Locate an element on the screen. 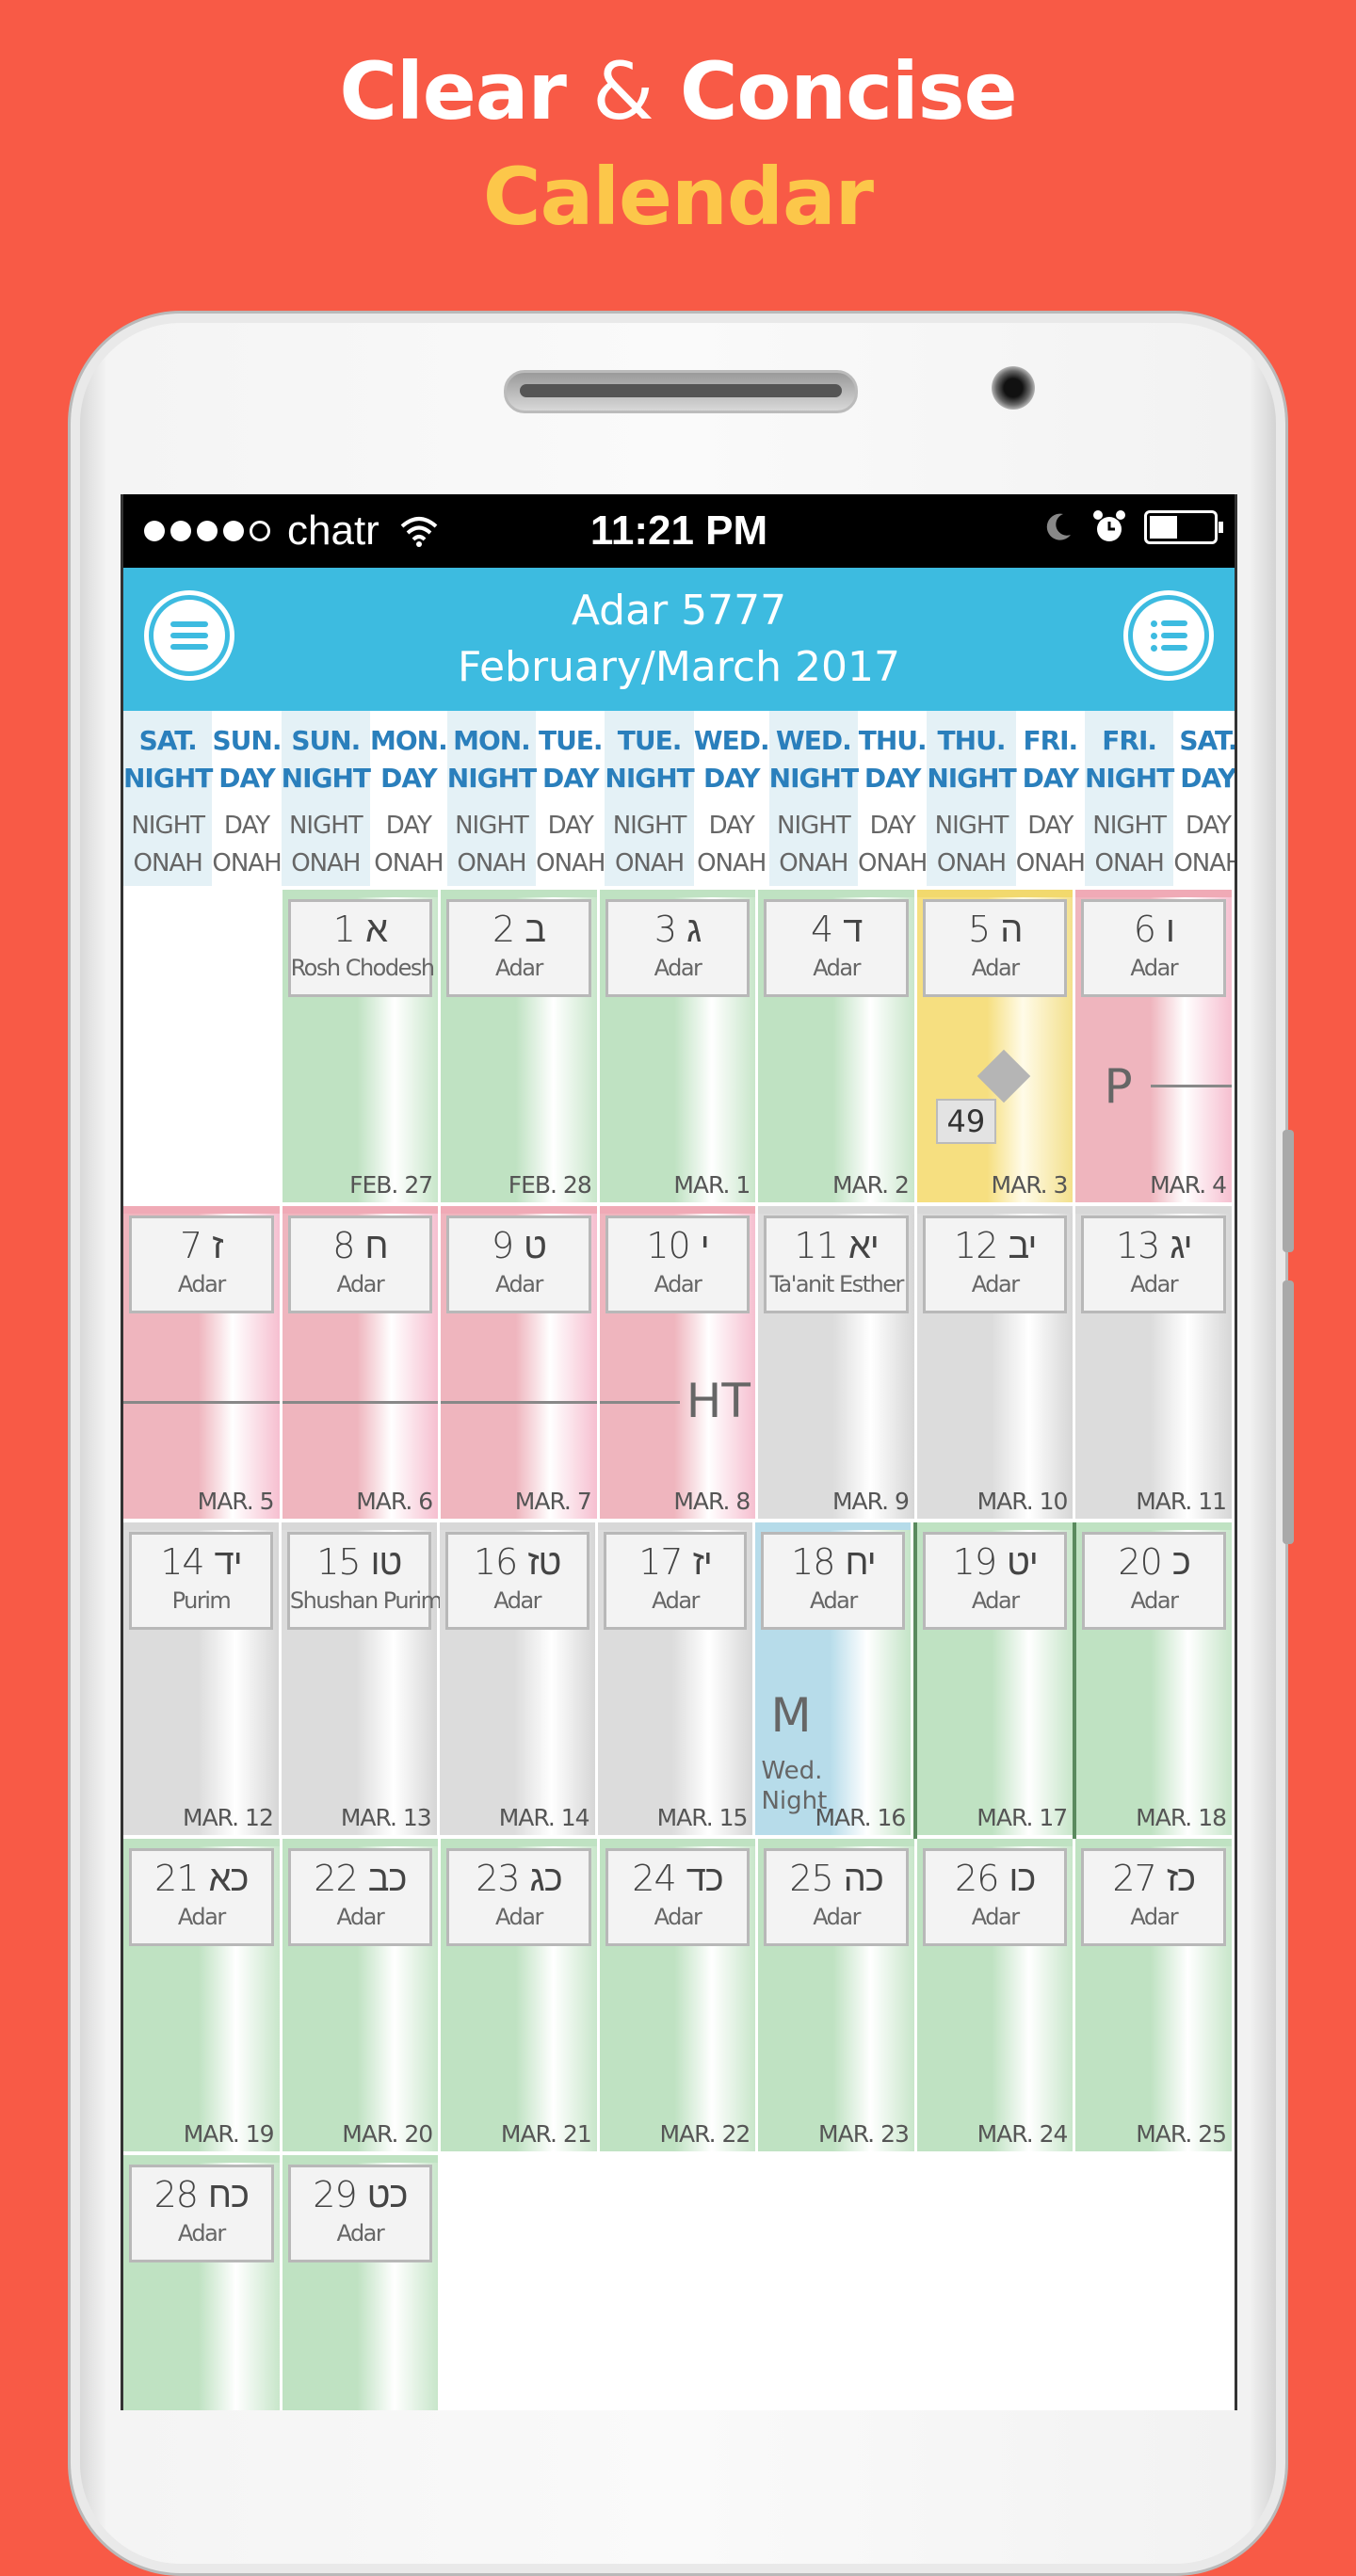 The height and width of the screenshot is (2576, 1356). column-head: SAT. NIGHT NIGHT ONAH is located at coordinates (168, 798).